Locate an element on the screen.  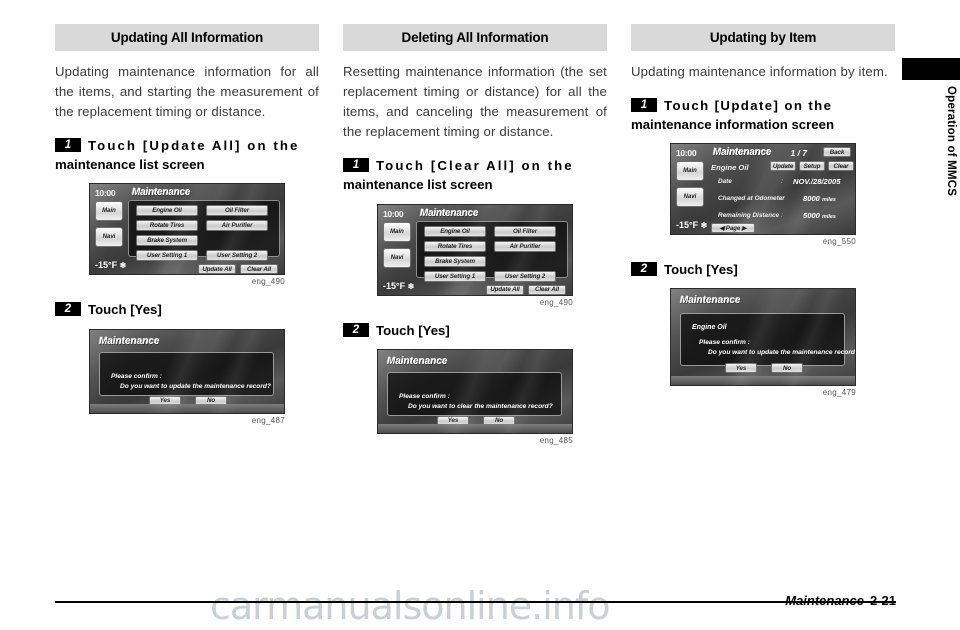
footer: Maintenance 2-21 is located at coordinates (840, 600).